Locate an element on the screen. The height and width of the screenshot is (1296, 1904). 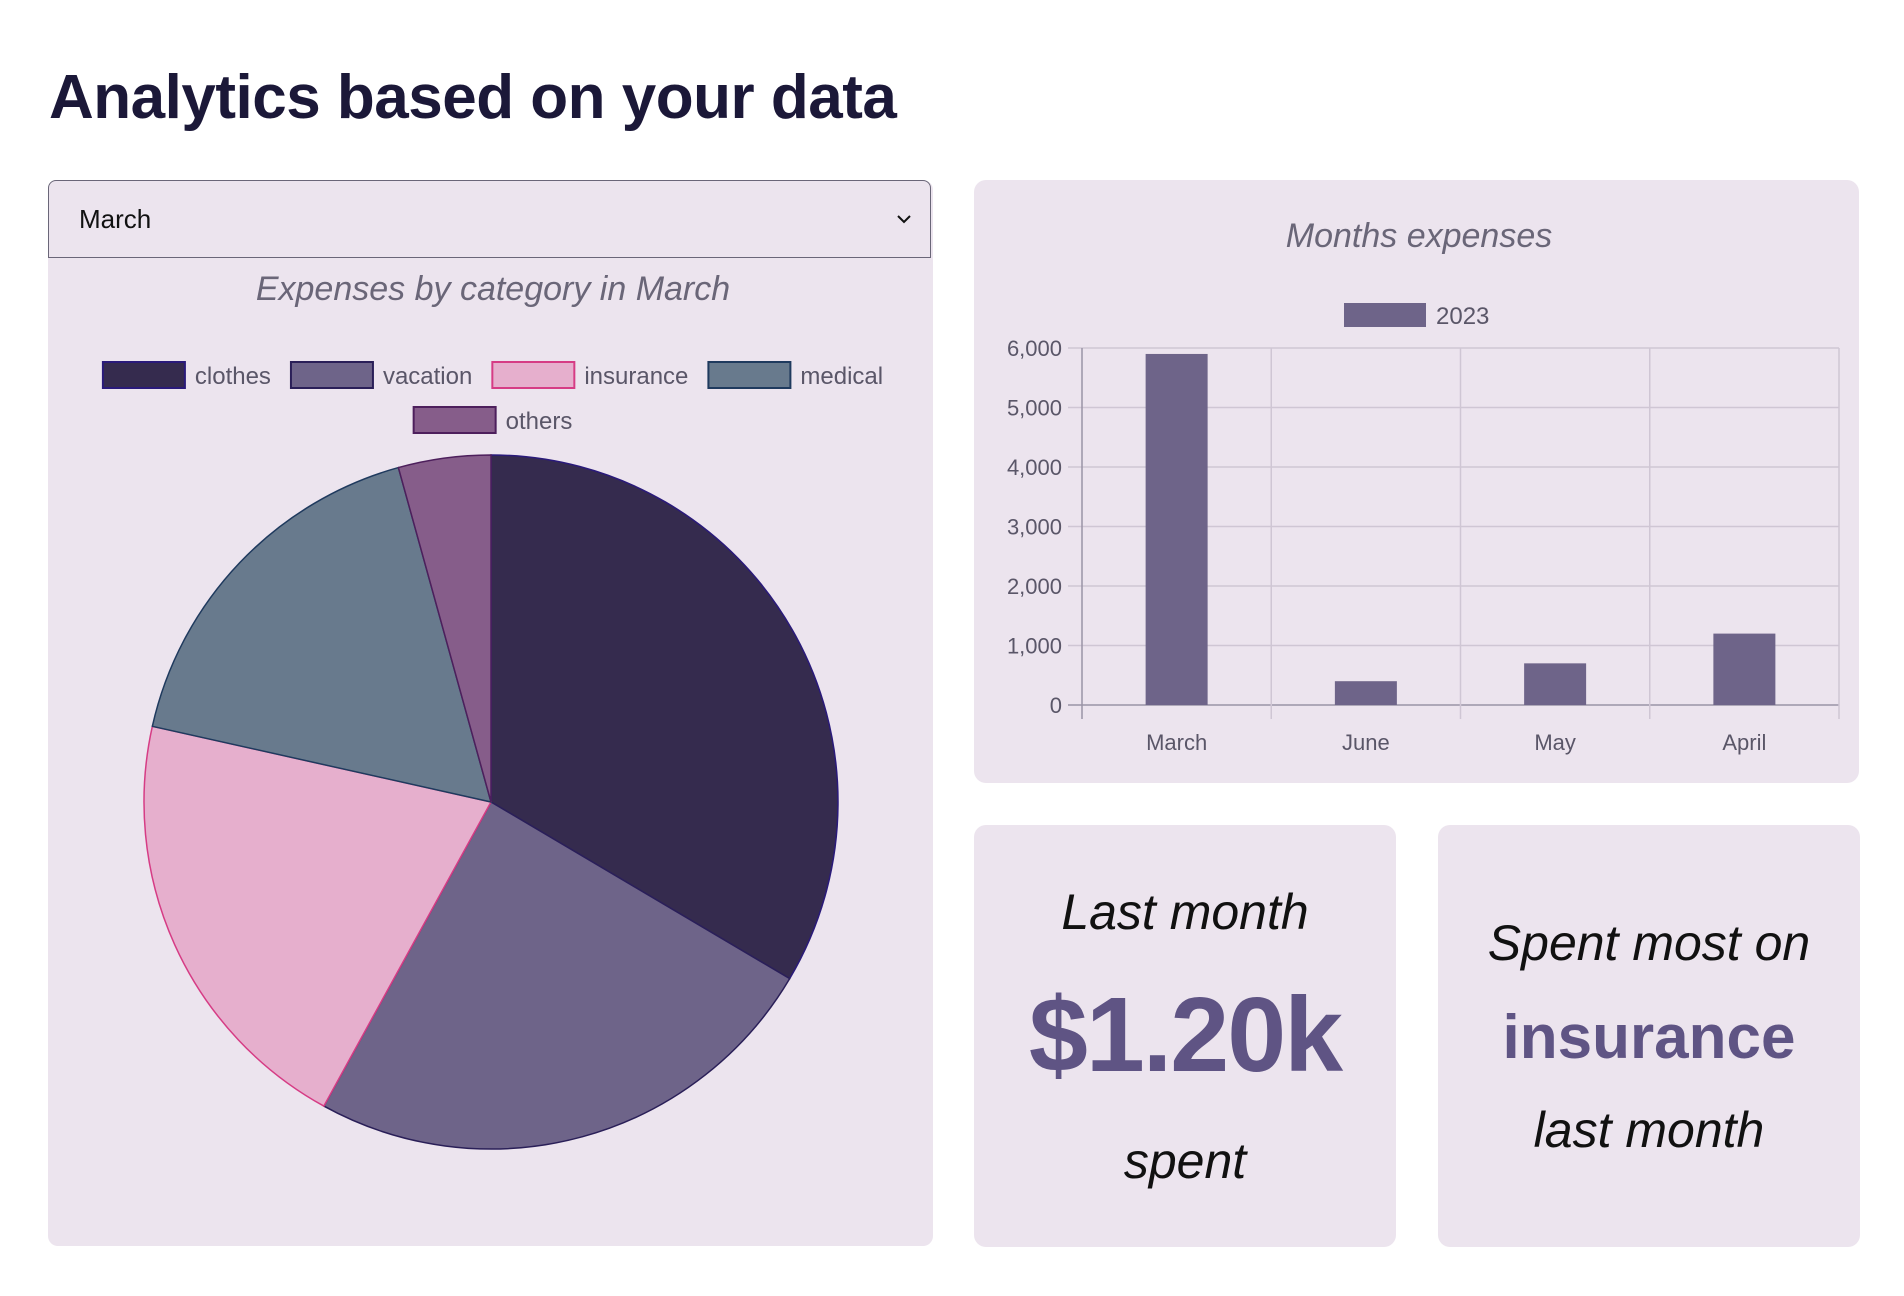
bar-x-tick-label: April is located at coordinates (1744, 742).